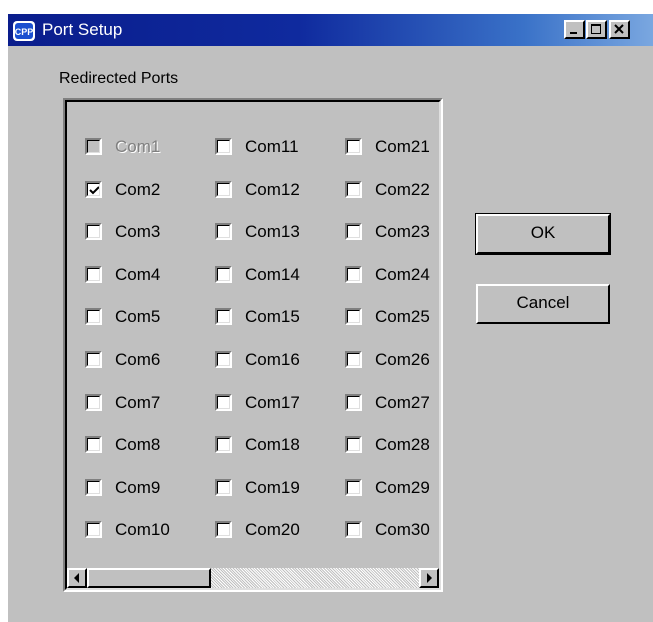 The width and height of the screenshot is (653, 622). I want to click on arrow-right-icon, so click(429, 578).